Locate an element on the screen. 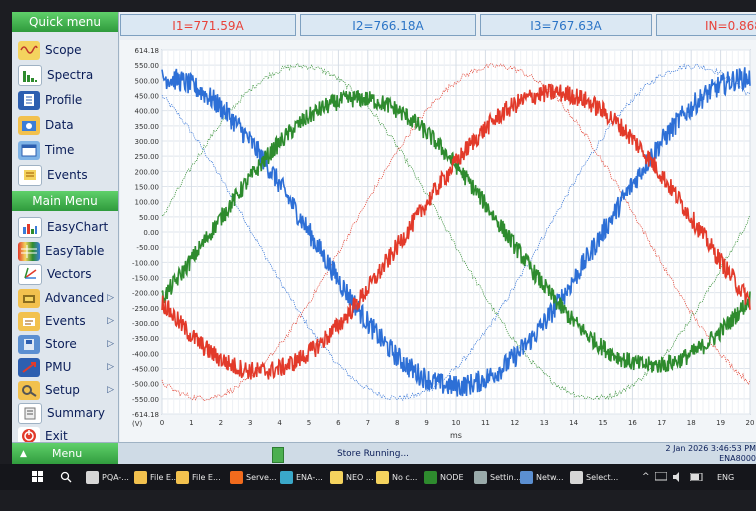 Image resolution: width=756 pixels, height=511 pixels. easytable-icon is located at coordinates (29, 251).